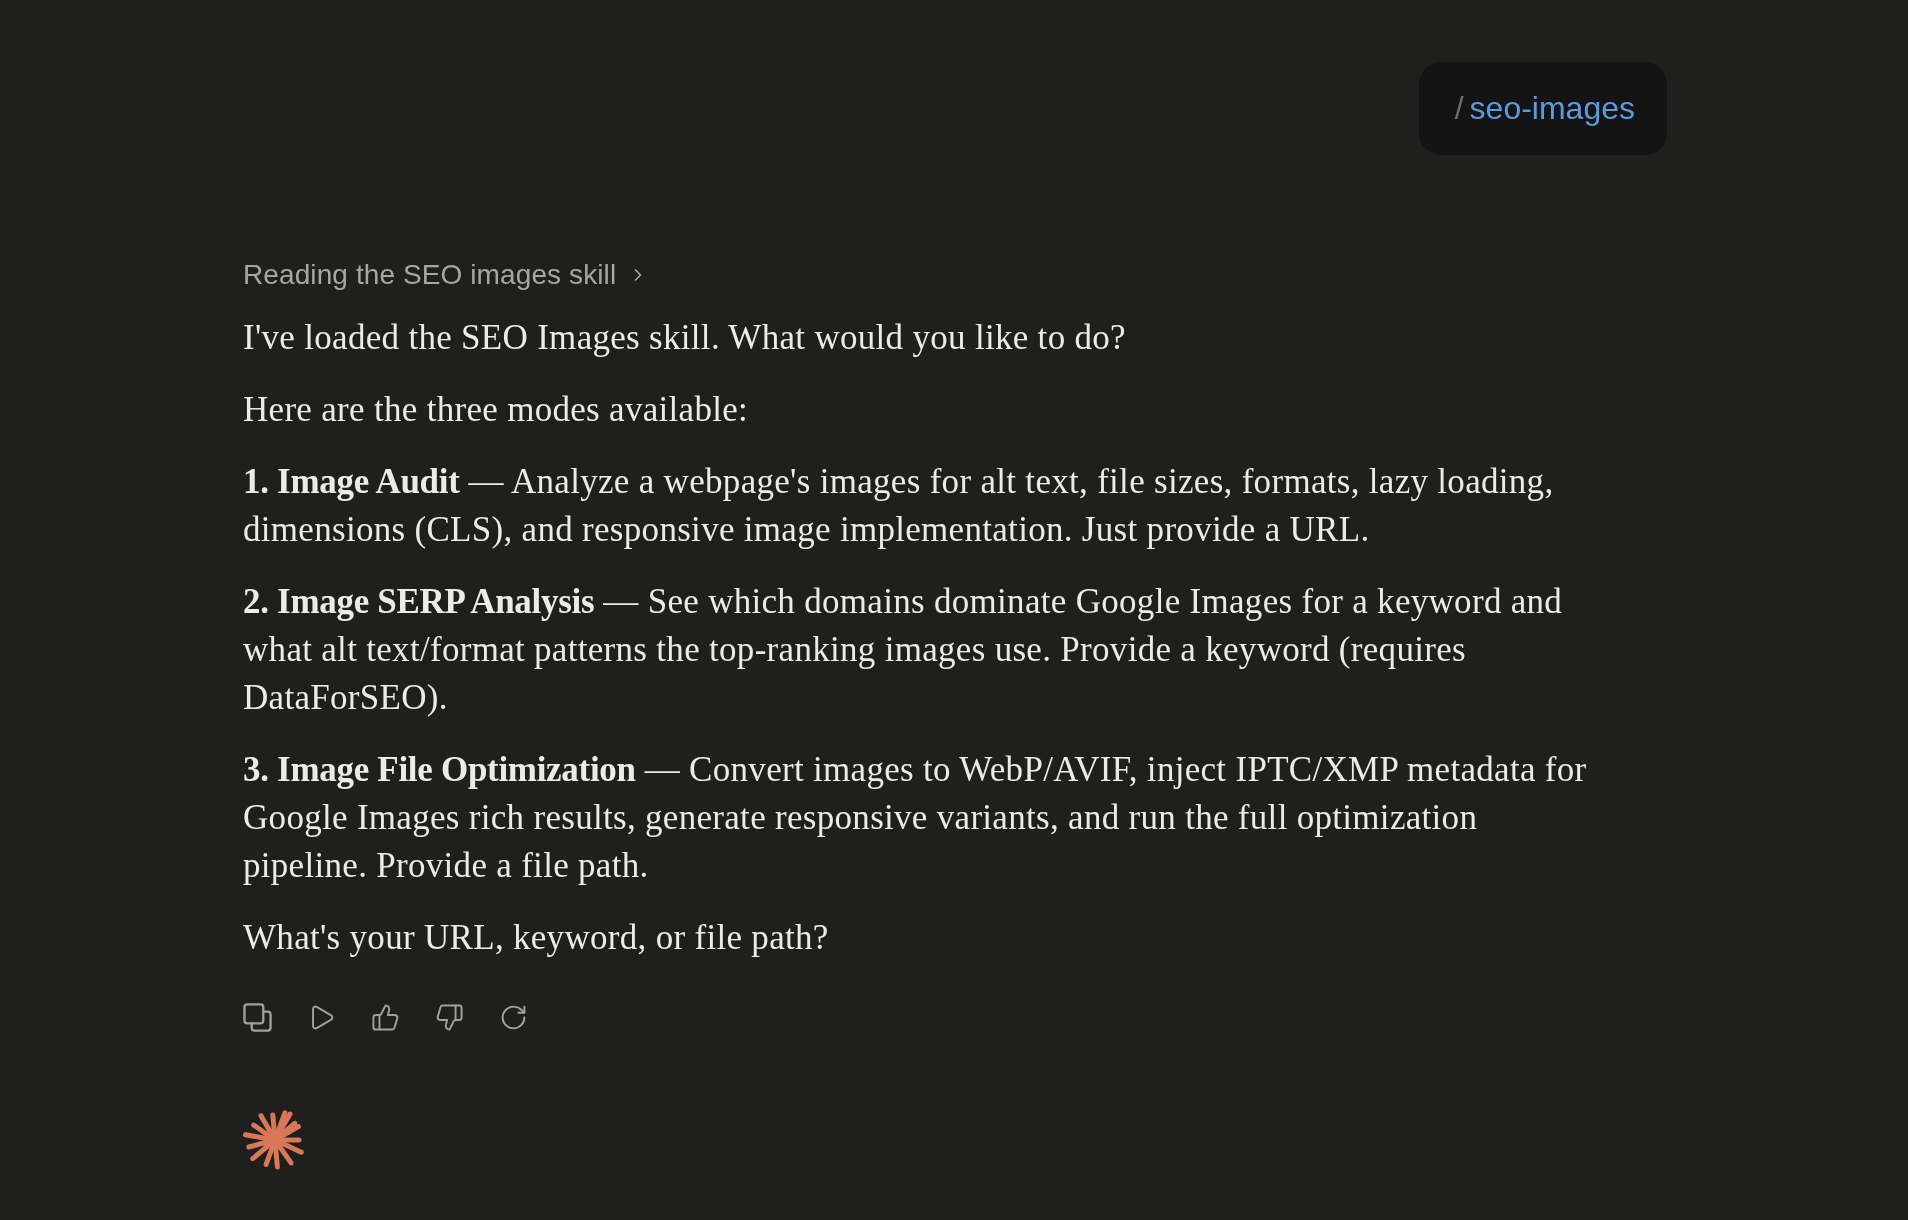 The height and width of the screenshot is (1220, 1908). What do you see at coordinates (275, 1140) in the screenshot?
I see `starburst-icon` at bounding box center [275, 1140].